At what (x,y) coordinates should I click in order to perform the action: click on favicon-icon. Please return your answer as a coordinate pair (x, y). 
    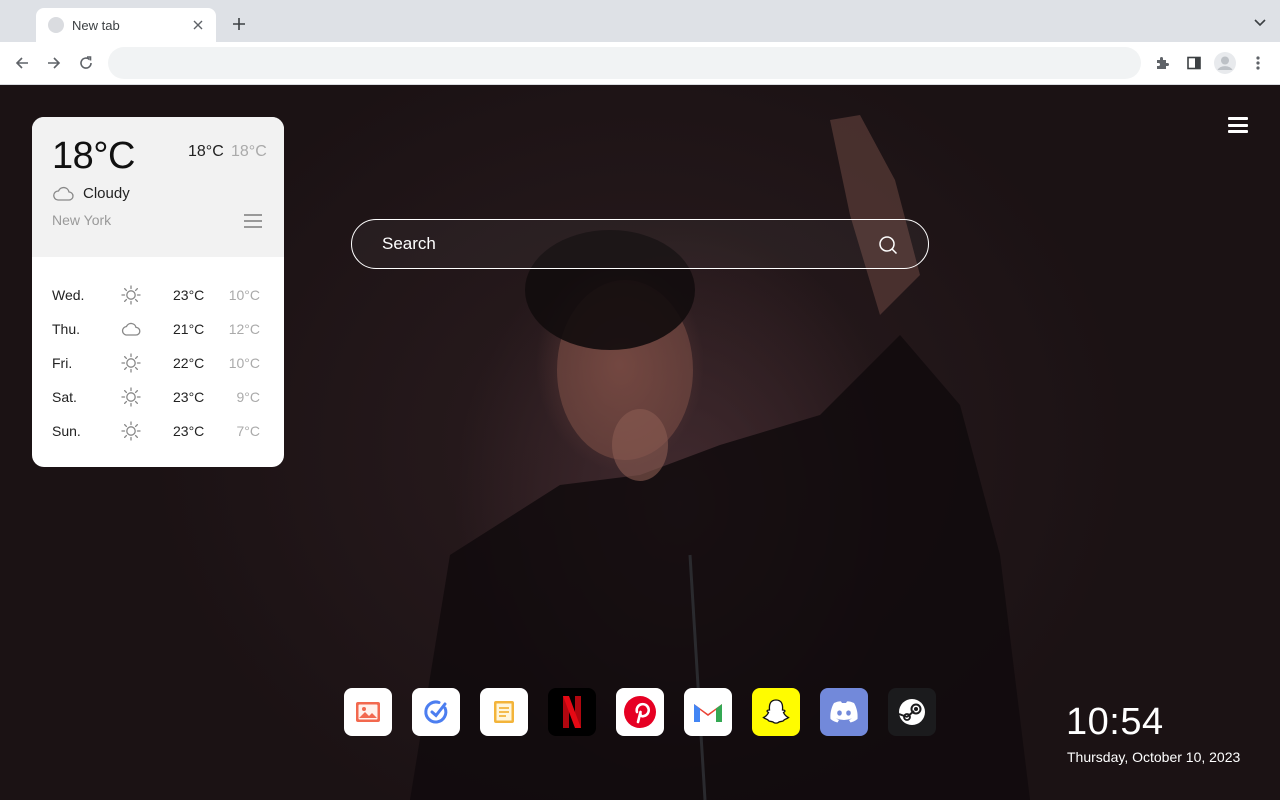
    Looking at the image, I should click on (56, 25).